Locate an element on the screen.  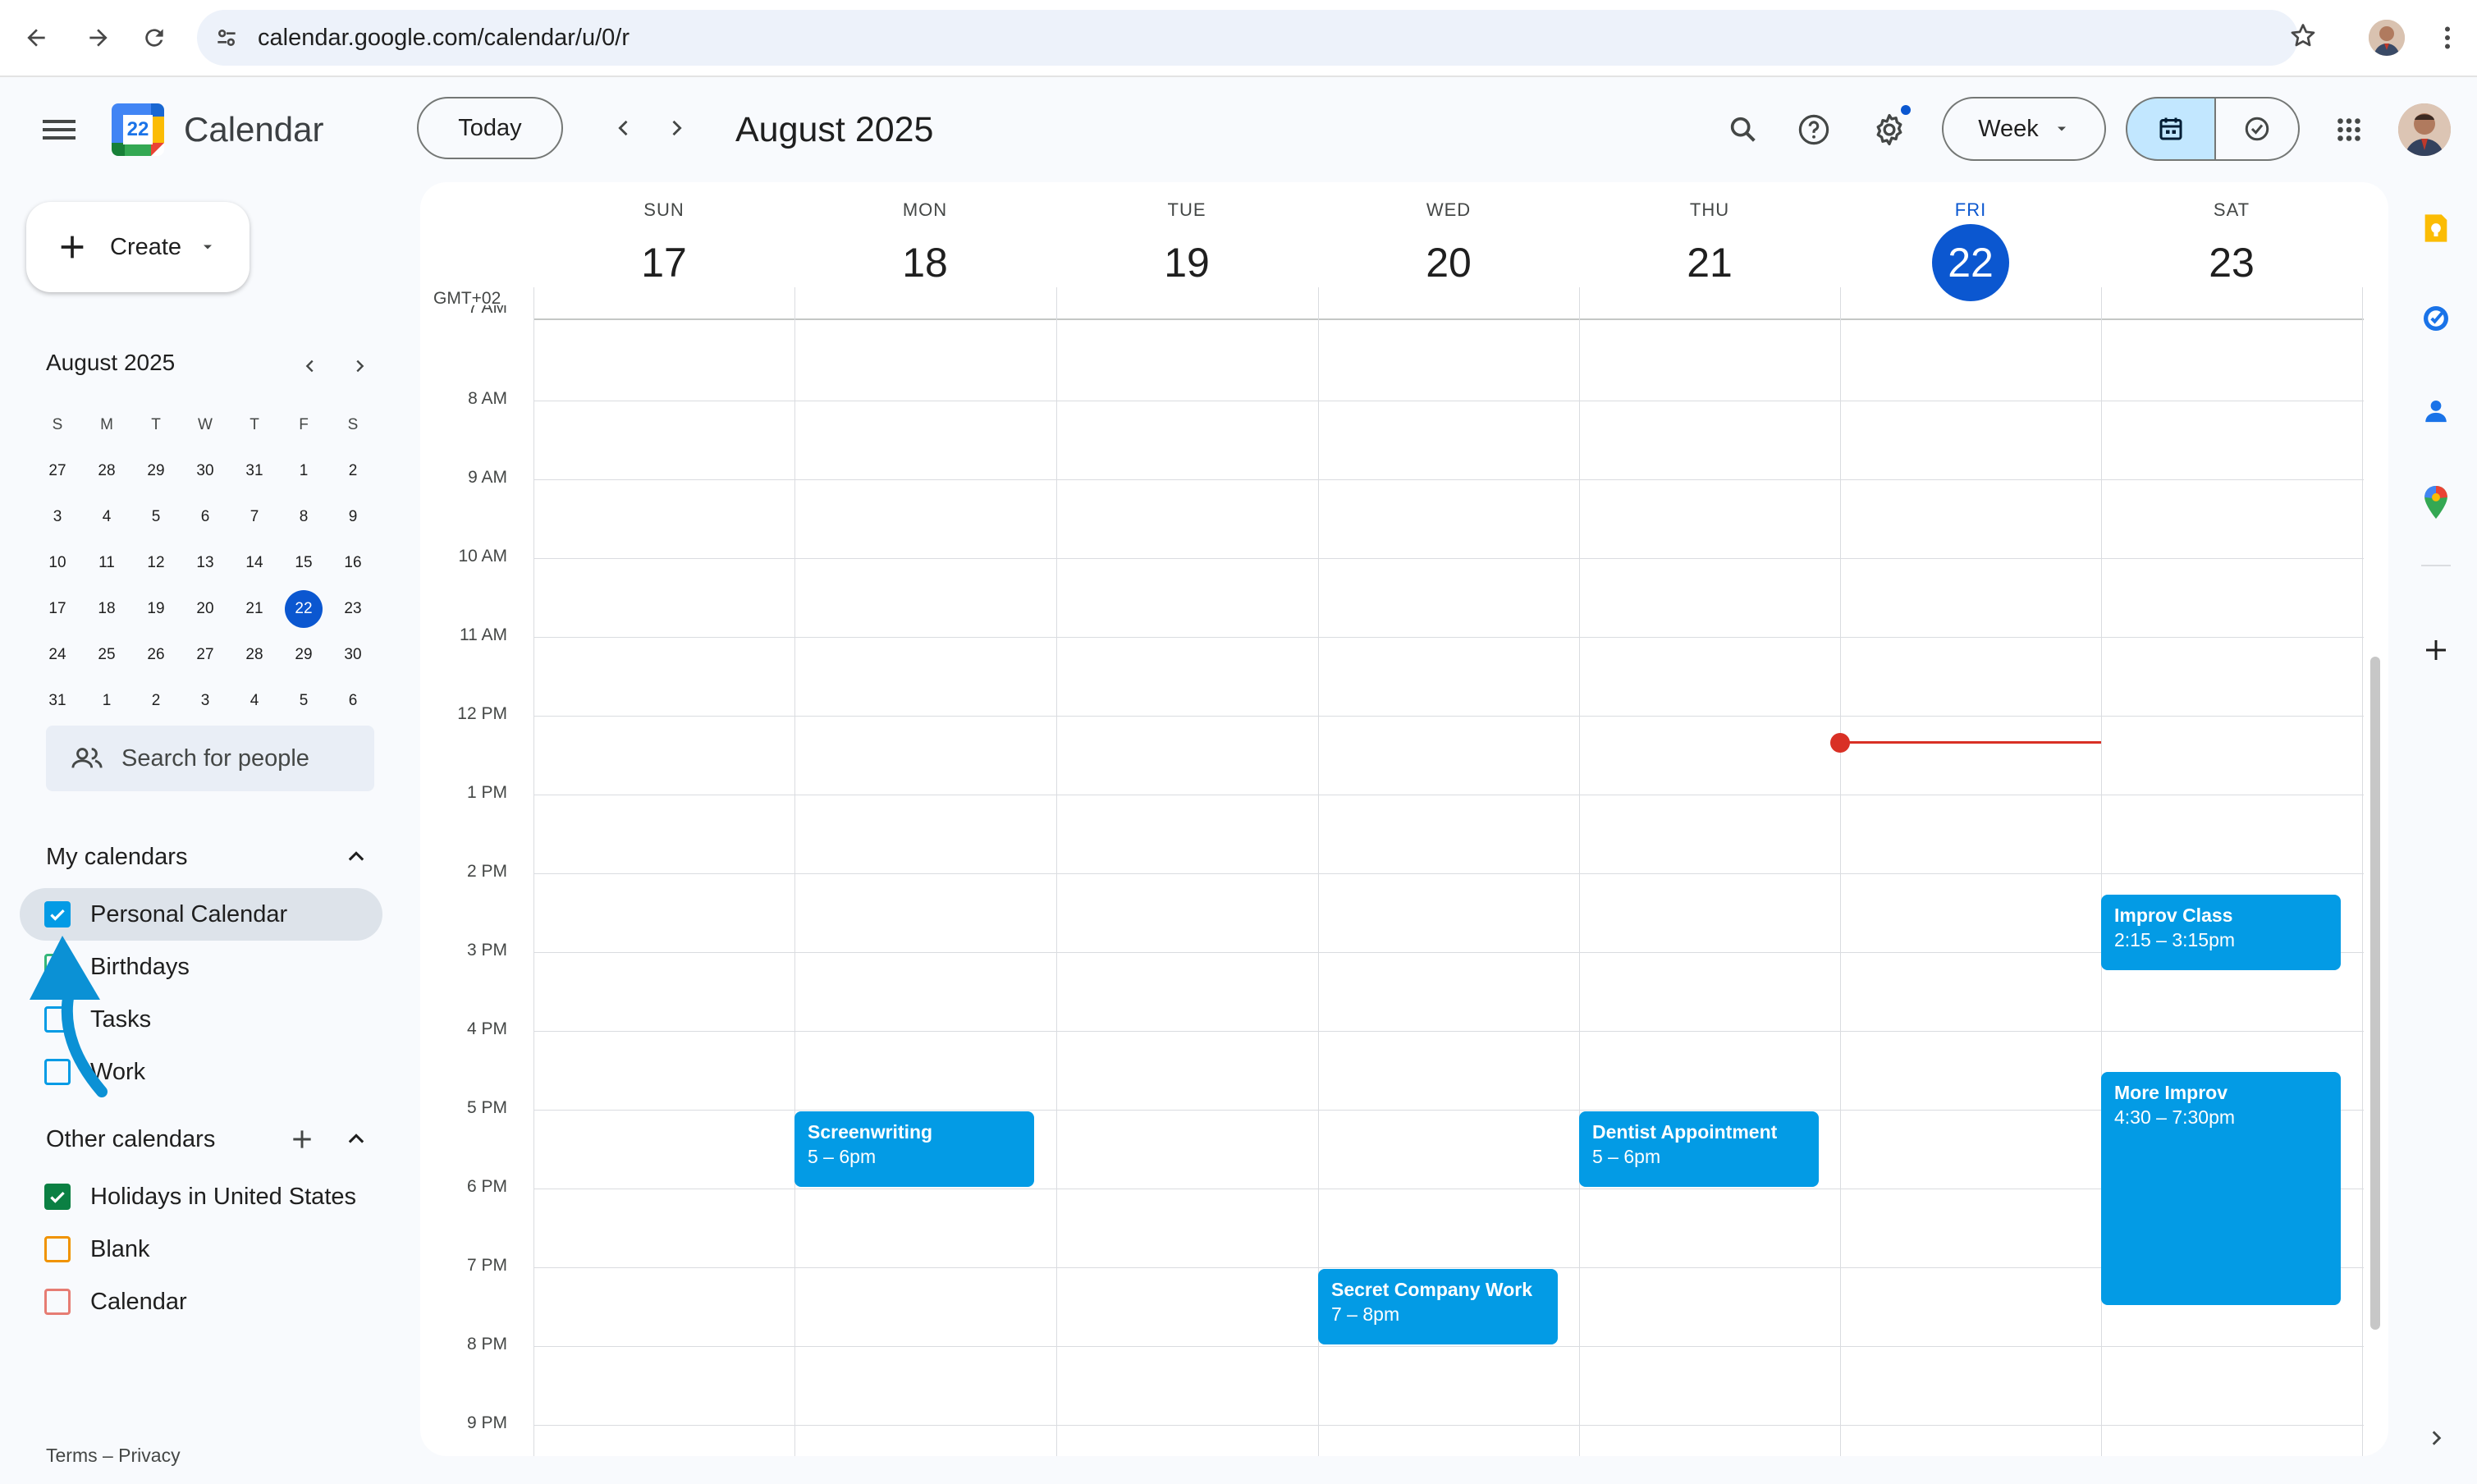
mini-prev-icon is located at coordinates (310, 366).